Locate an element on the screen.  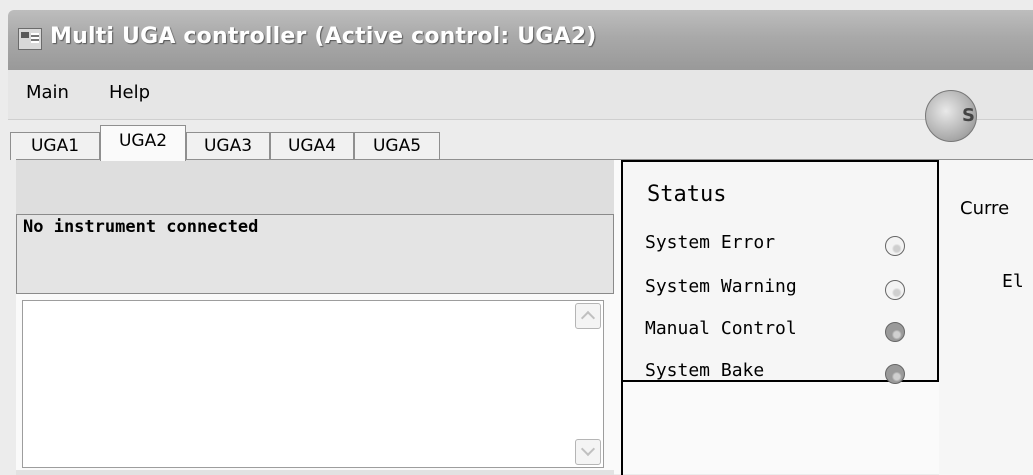
instrument-status-box: No instrument connected is located at coordinates (315, 254).